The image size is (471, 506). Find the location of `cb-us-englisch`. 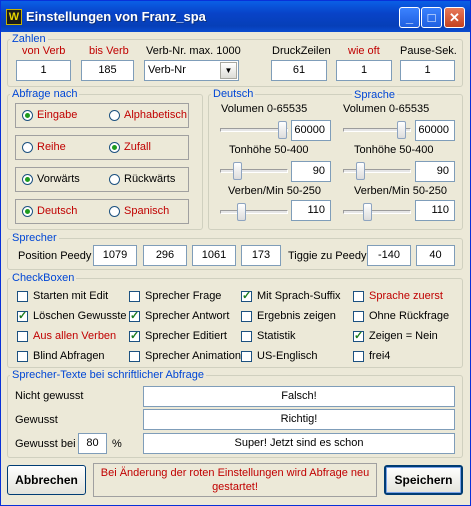

cb-us-englisch is located at coordinates (246, 356).